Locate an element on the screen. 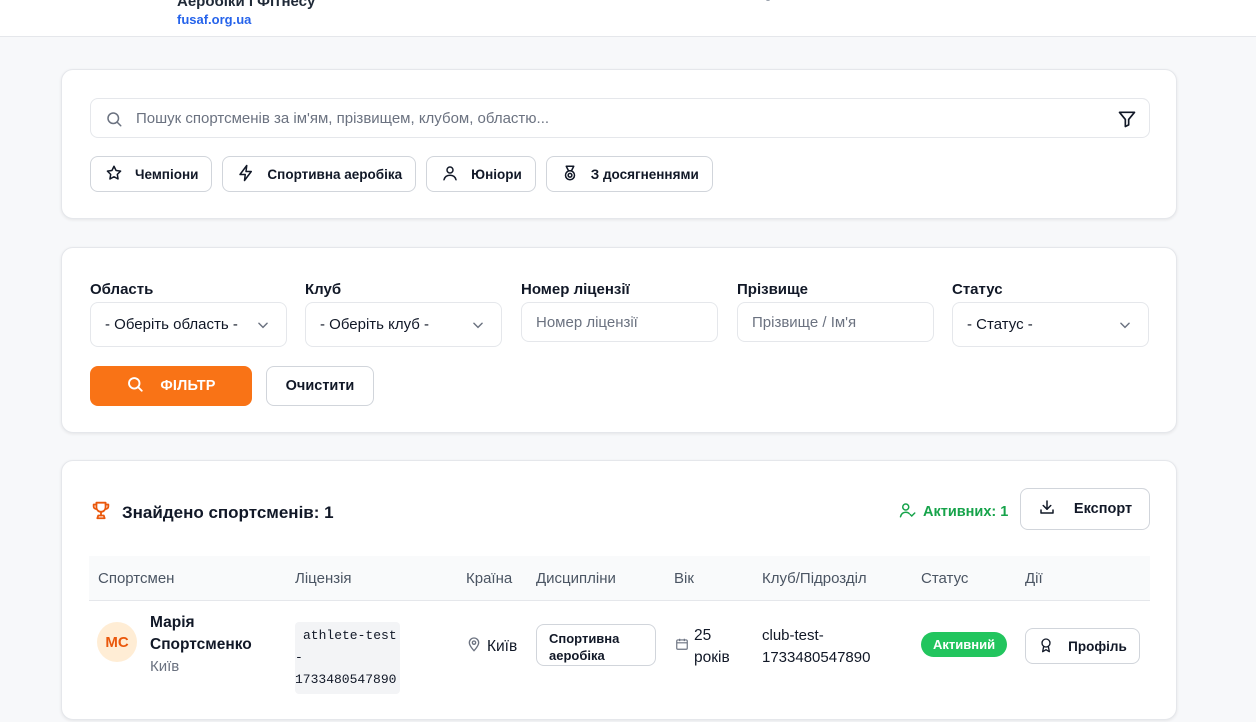  active-count: Активних: 1 is located at coordinates (953, 512).